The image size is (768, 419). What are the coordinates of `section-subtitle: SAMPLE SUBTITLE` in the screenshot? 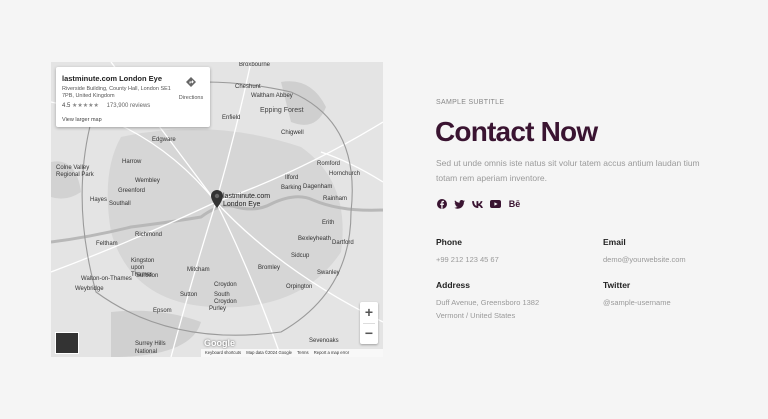 It's located at (470, 102).